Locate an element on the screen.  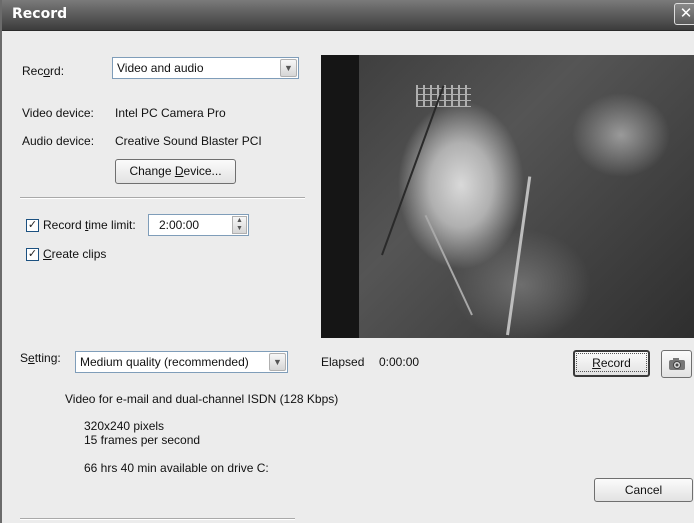
close-button: ✕ is located at coordinates (684, 14).